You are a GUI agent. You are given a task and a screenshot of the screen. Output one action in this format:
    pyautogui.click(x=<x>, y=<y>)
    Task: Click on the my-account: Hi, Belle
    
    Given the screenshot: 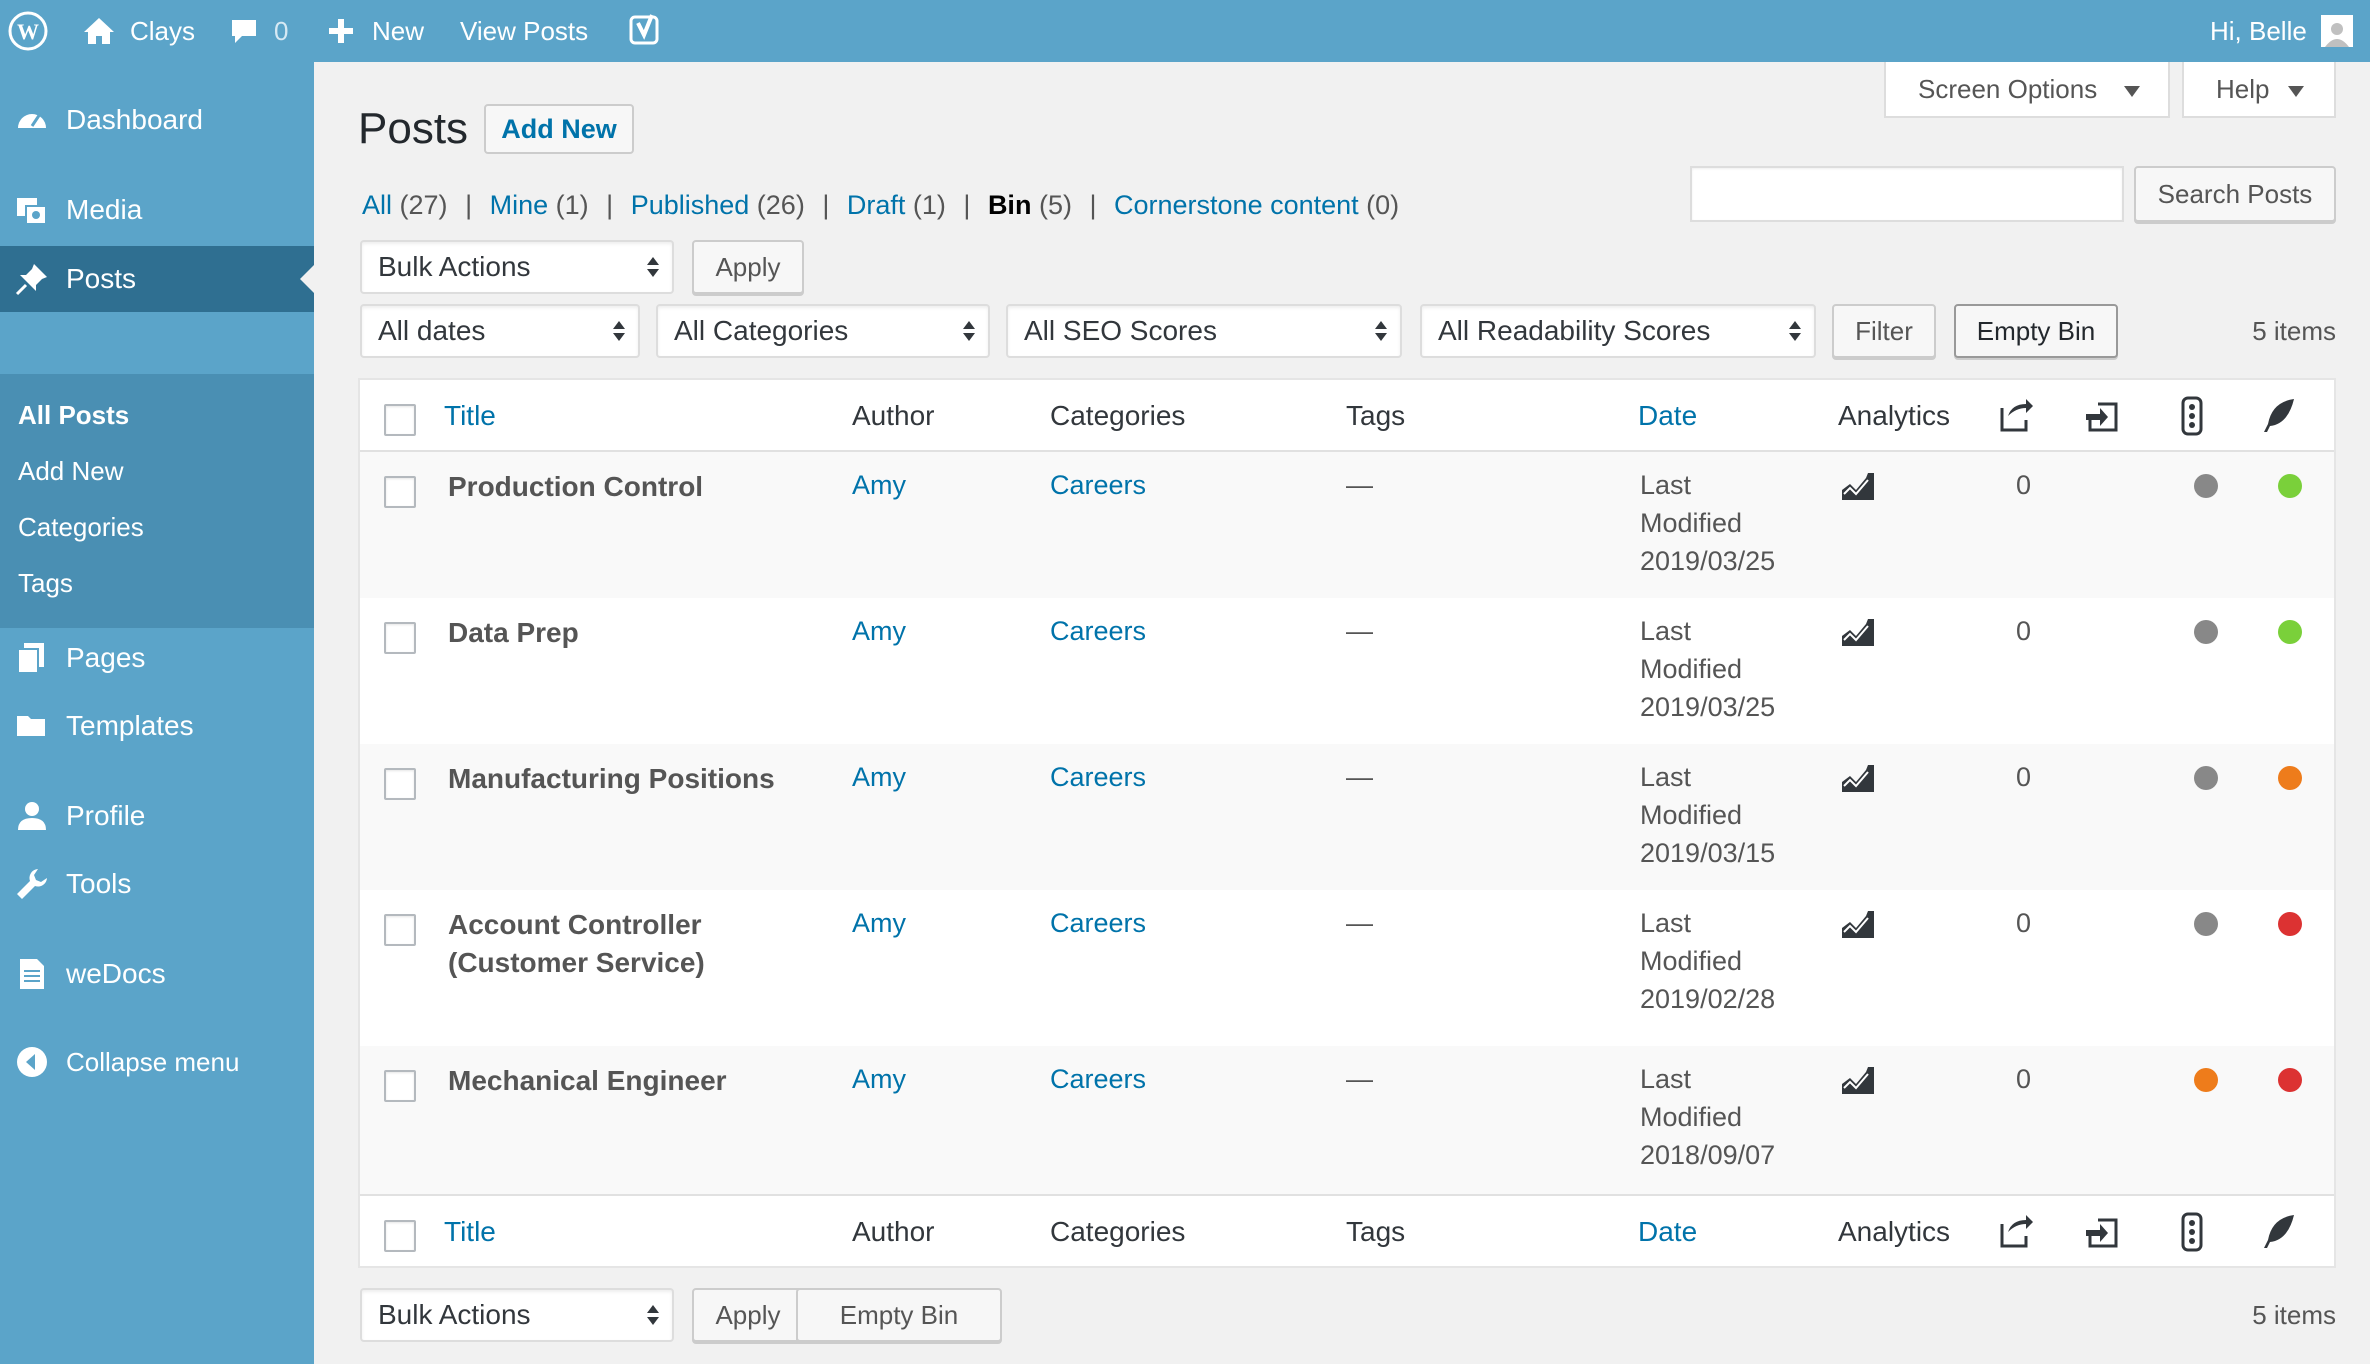 What is the action you would take?
    pyautogui.click(x=2281, y=31)
    